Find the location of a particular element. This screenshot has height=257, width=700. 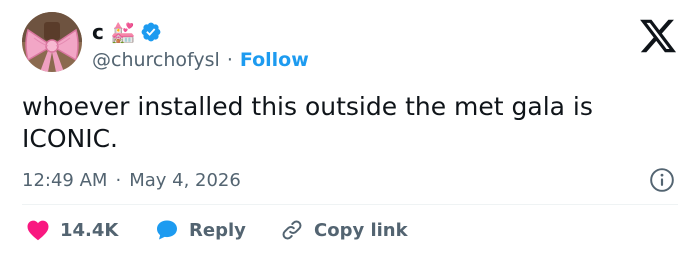

tweet-meta: 12:49 AM · May 4, 2026 is located at coordinates (131, 180).